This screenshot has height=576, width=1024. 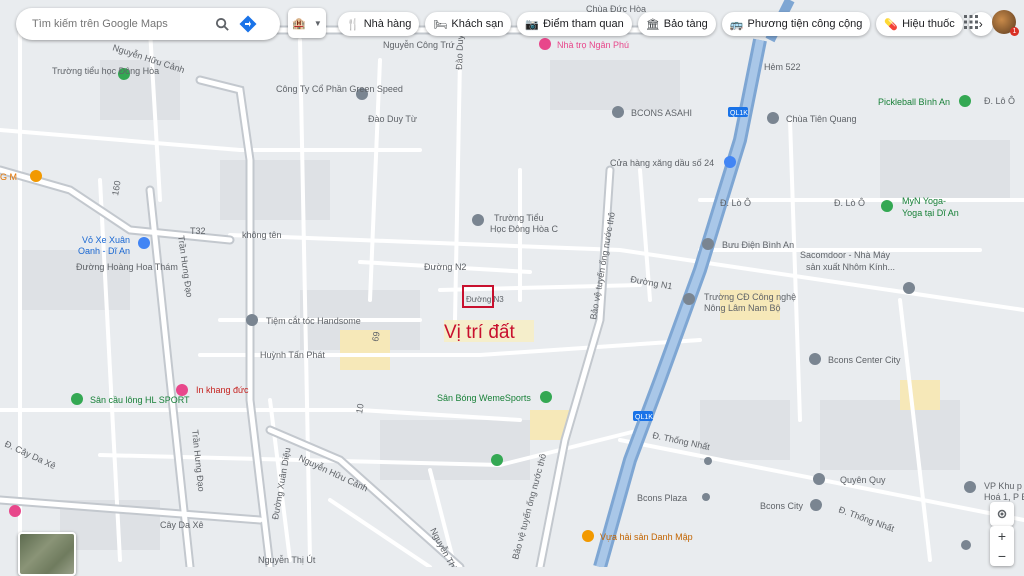 What do you see at coordinates (796, 24) in the screenshot?
I see `chip-transit: 🚌 Phương tiện công cộng` at bounding box center [796, 24].